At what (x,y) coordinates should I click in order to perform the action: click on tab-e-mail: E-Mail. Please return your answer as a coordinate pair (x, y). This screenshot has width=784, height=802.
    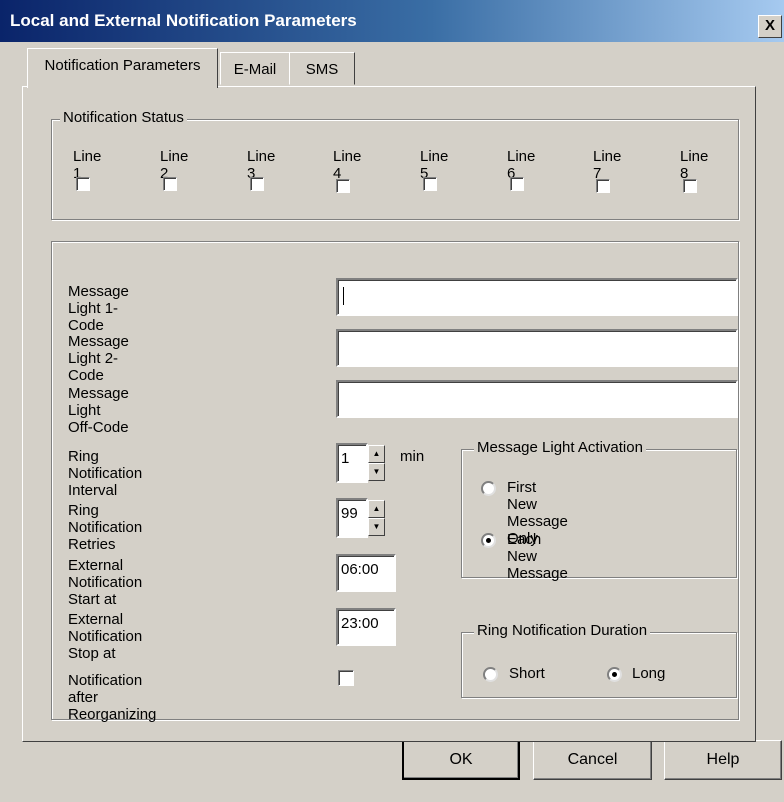
    Looking at the image, I should click on (255, 68).